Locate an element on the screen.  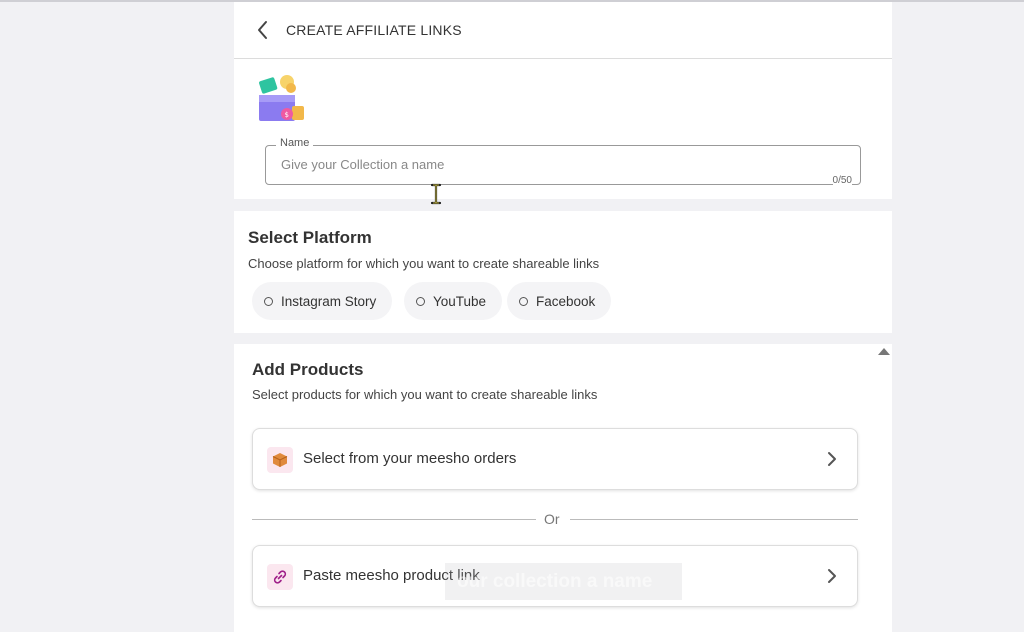
collection-name-input is located at coordinates (541, 164).